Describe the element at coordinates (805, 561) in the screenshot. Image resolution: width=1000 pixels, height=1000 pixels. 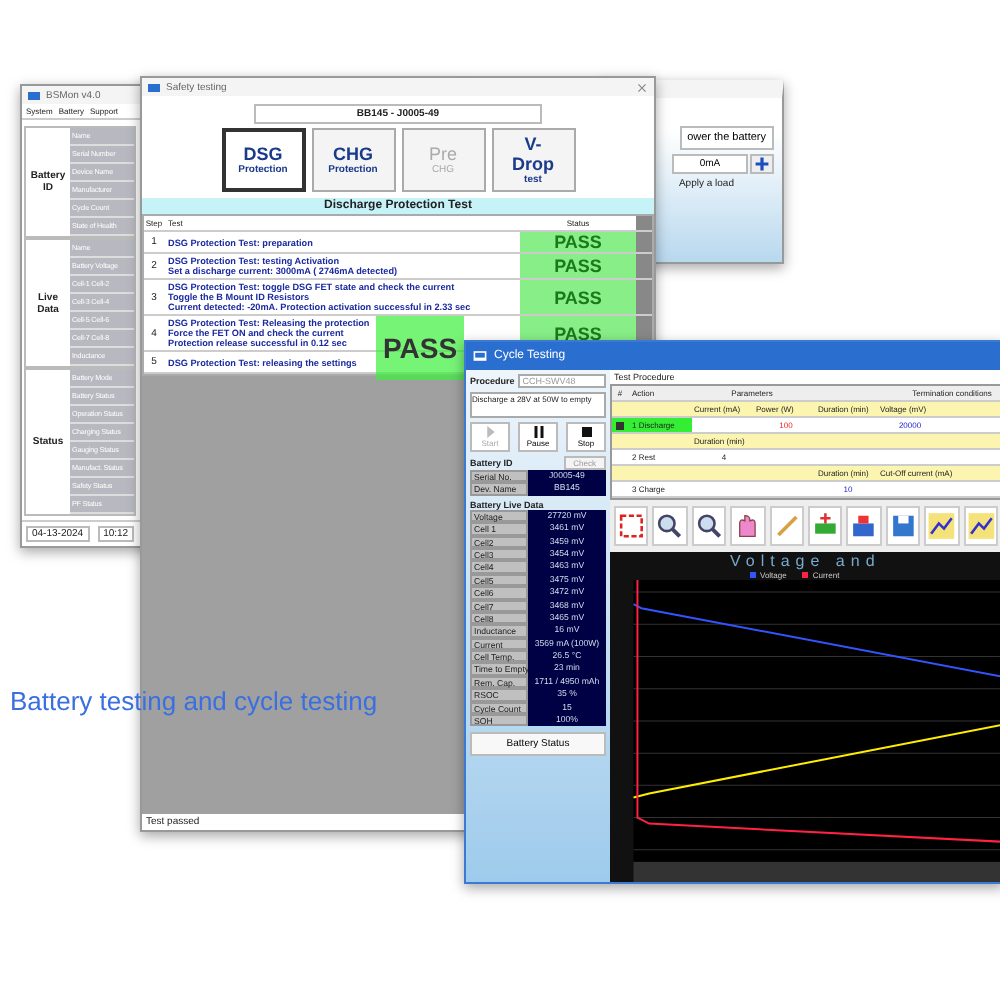
I see `chart-title: Voltage and` at that location.